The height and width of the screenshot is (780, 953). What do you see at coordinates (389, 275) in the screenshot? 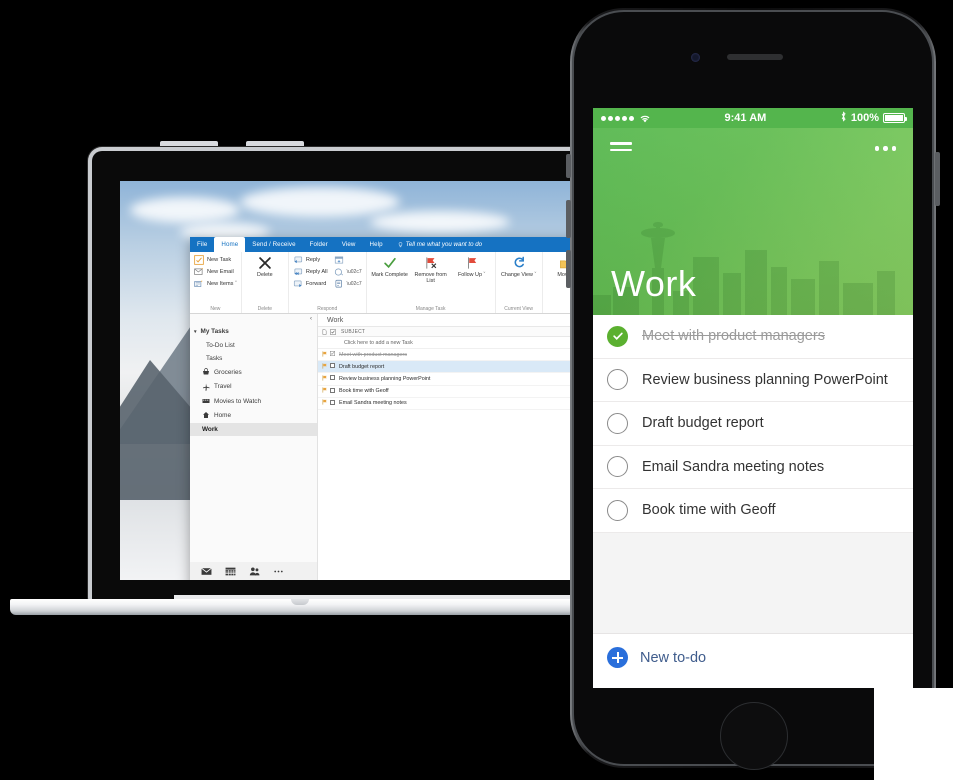
I see `mark-complete-label: Mark Complete` at bounding box center [389, 275].